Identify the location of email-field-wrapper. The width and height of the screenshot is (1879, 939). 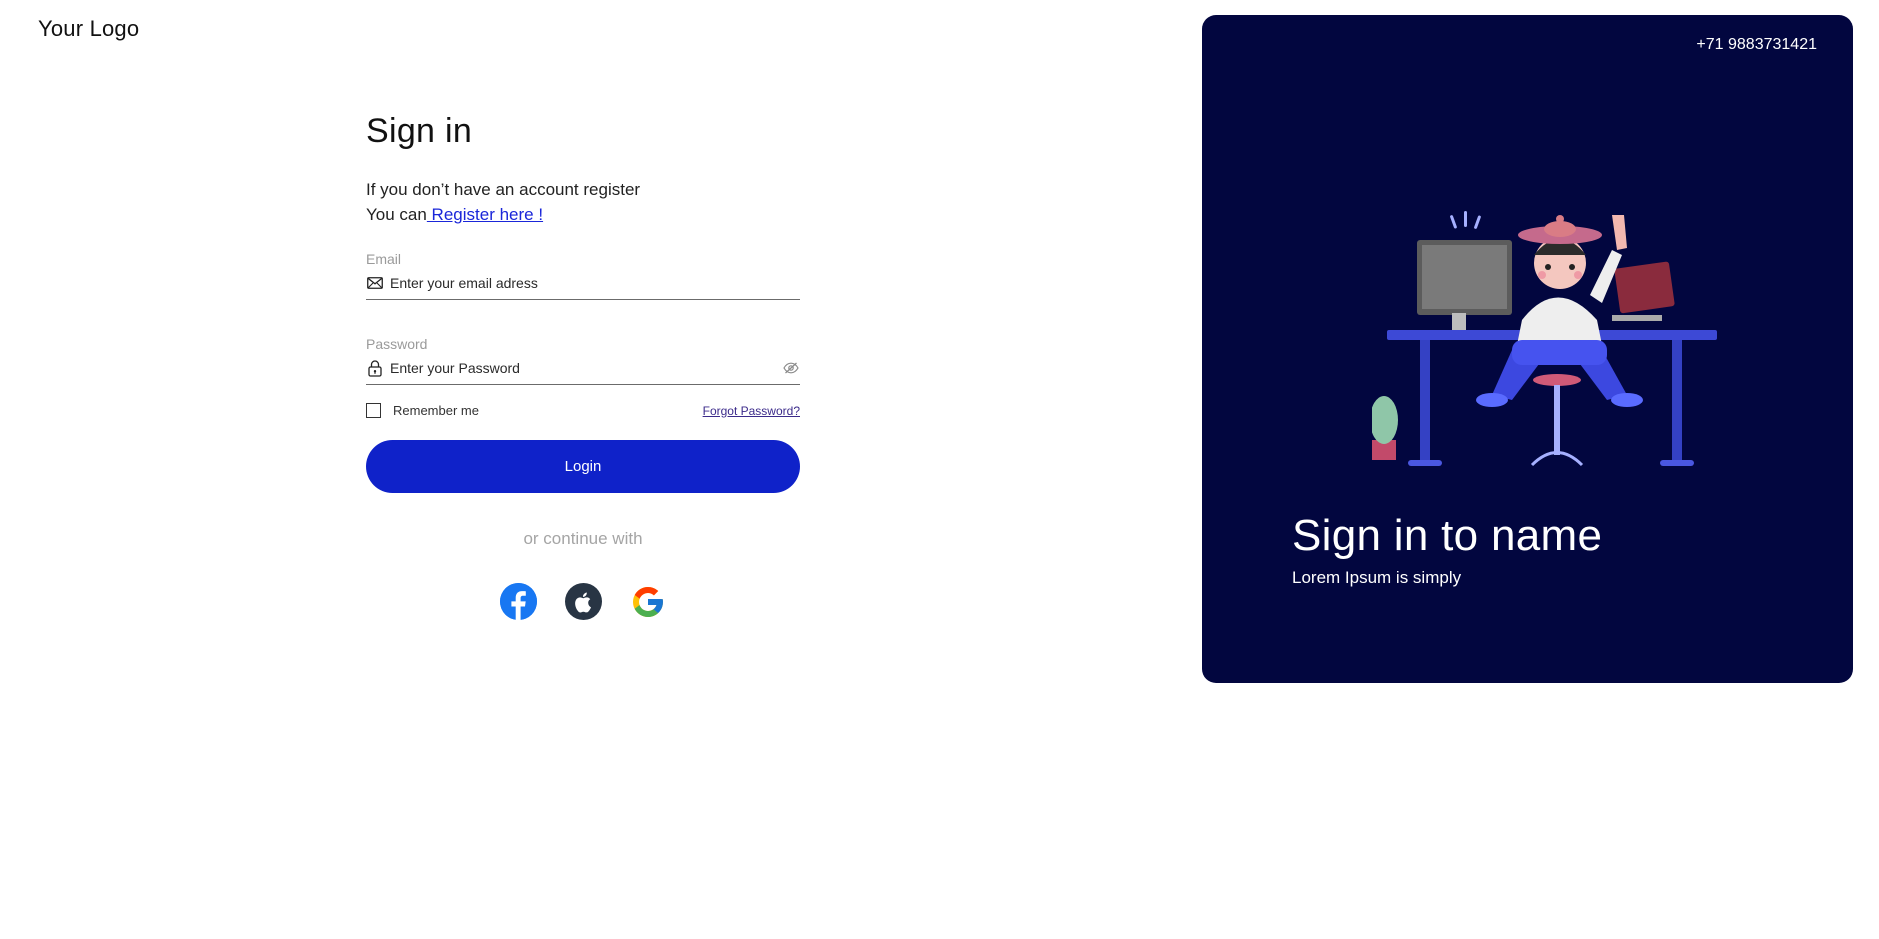
(583, 283).